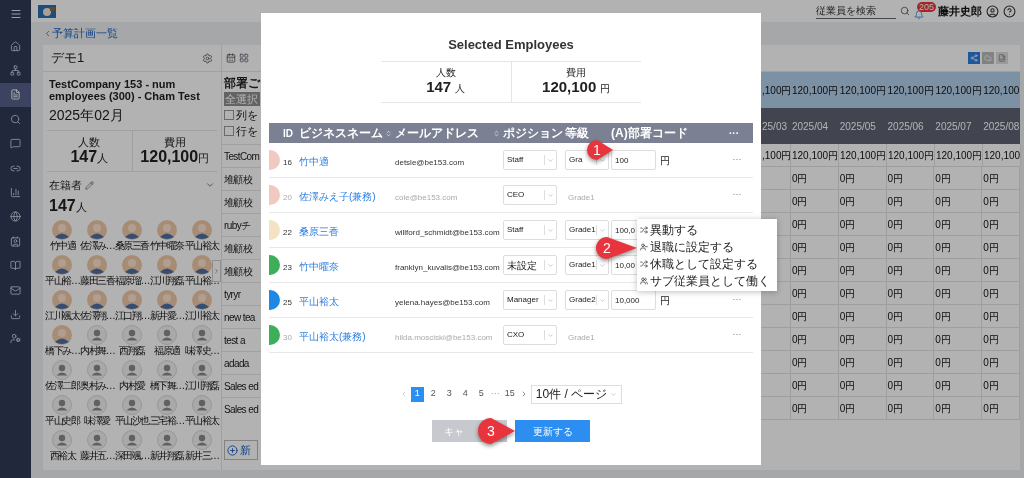 Image resolution: width=1024 pixels, height=478 pixels. I want to click on member-name: 西裕太, so click(62, 455).